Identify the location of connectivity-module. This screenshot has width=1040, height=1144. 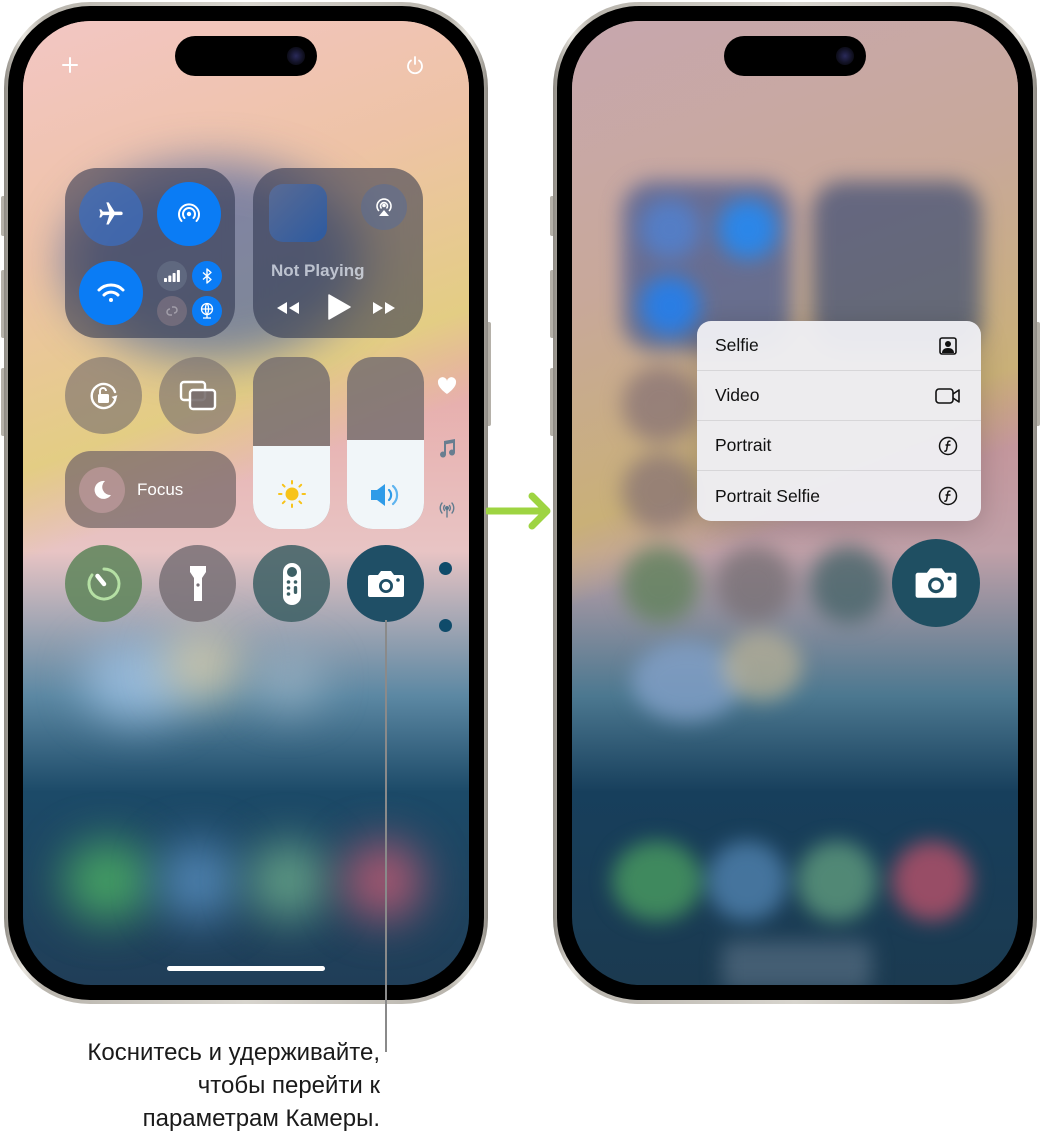
(150, 253).